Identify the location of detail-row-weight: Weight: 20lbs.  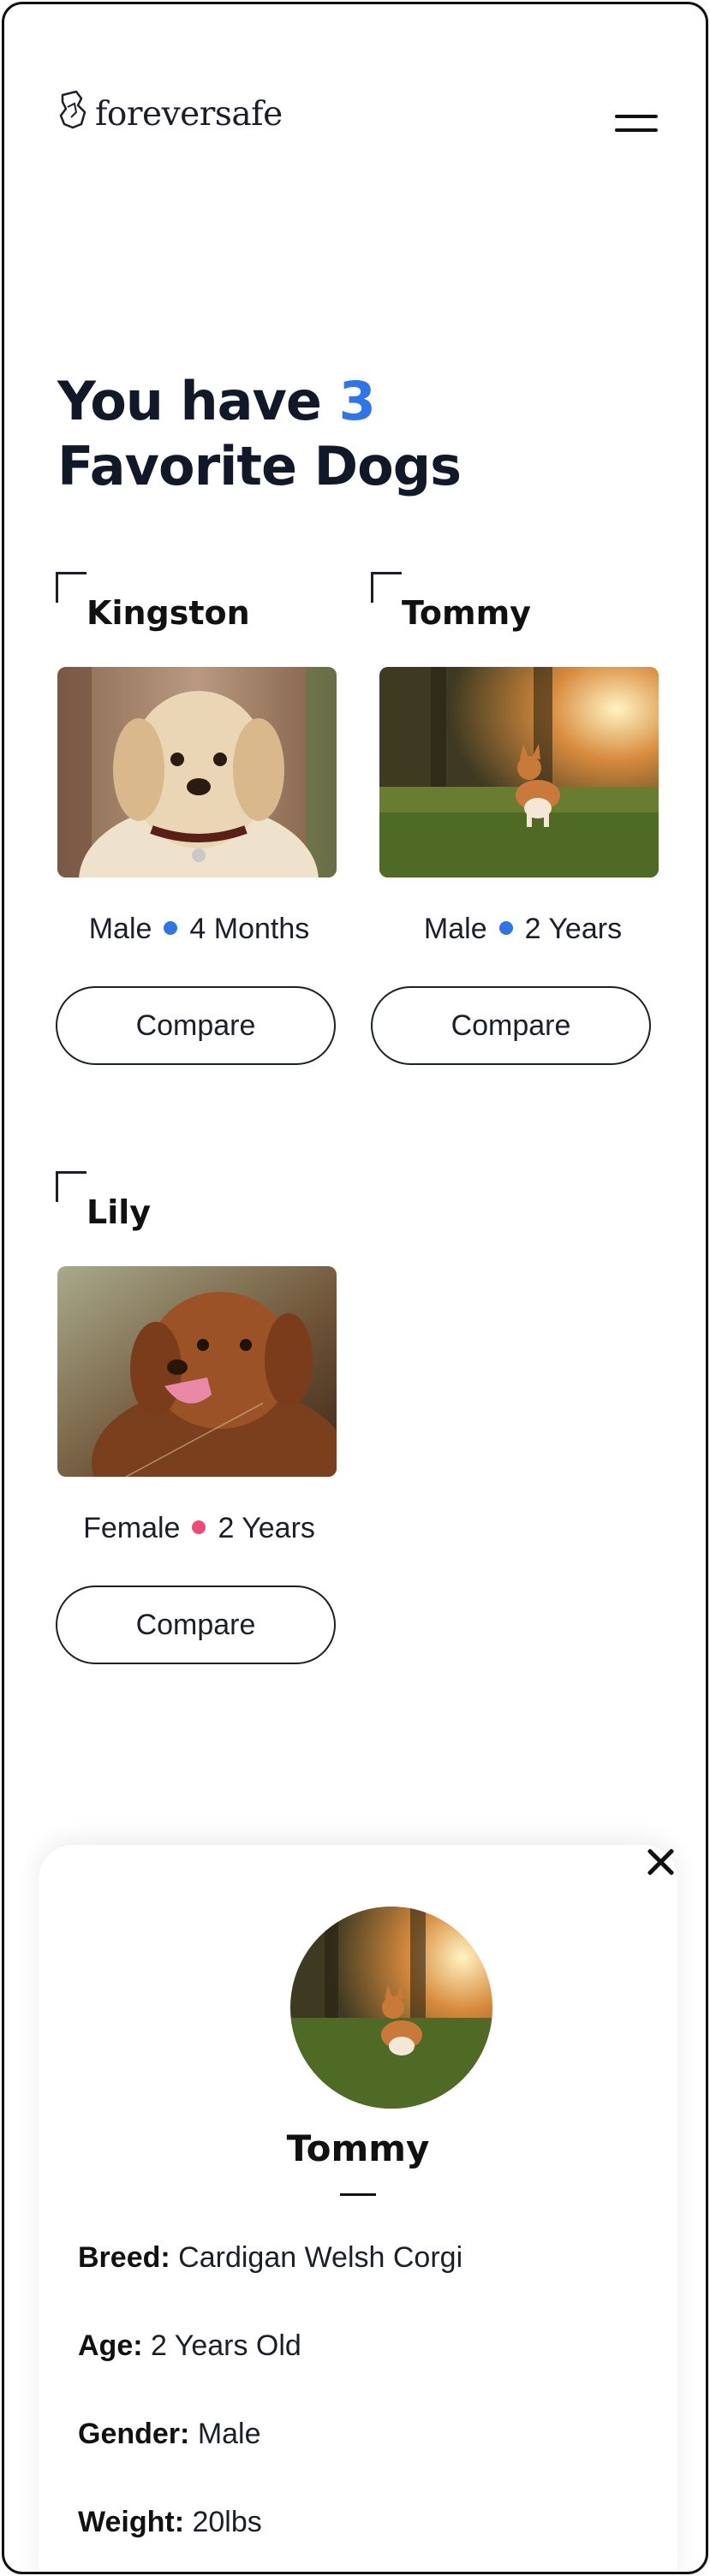
(170, 2522).